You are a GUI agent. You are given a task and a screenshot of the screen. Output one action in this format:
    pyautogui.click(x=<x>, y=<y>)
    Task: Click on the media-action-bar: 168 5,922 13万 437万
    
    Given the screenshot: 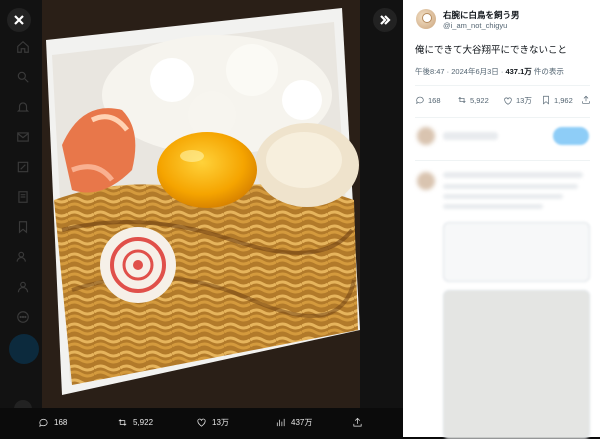 What is the action you would take?
    pyautogui.click(x=201, y=422)
    